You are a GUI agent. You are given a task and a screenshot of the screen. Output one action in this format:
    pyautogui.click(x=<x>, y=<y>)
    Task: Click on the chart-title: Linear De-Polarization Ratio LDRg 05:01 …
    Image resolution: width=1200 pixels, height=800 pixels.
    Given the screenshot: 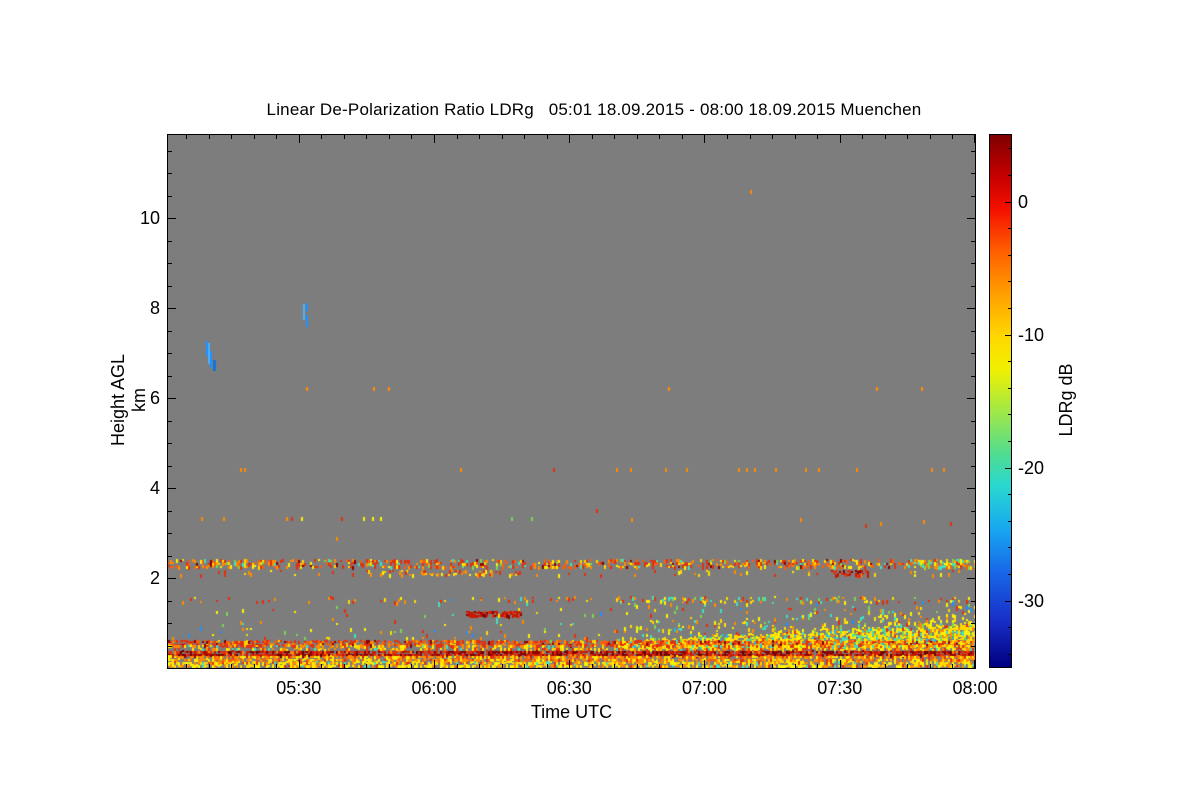 What is the action you would take?
    pyautogui.click(x=594, y=109)
    